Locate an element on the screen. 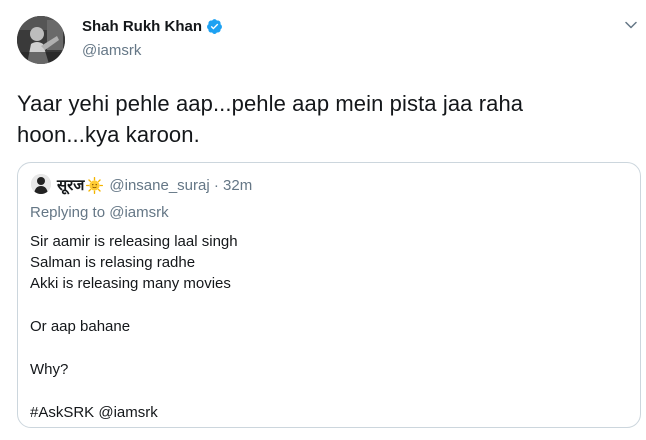  tweet-text-line: hoon...kya karoon. is located at coordinates (108, 134).